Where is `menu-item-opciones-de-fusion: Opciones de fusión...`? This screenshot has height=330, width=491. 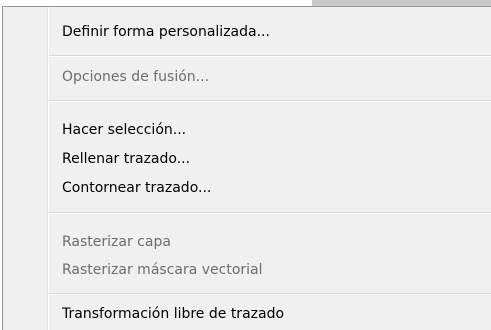
menu-item-opciones-de-fusion: Opciones de fusión... is located at coordinates (135, 77).